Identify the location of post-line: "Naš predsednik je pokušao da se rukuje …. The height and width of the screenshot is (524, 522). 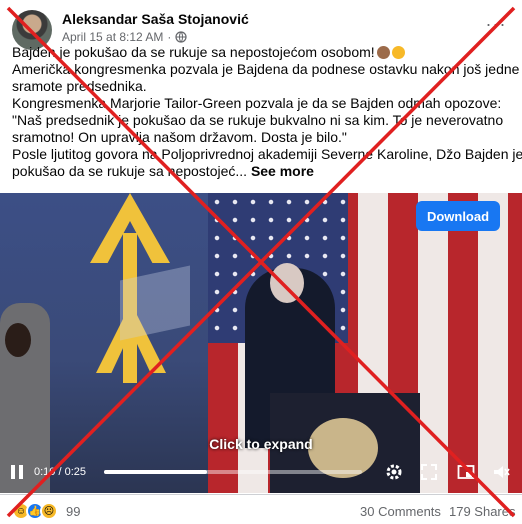
(258, 120).